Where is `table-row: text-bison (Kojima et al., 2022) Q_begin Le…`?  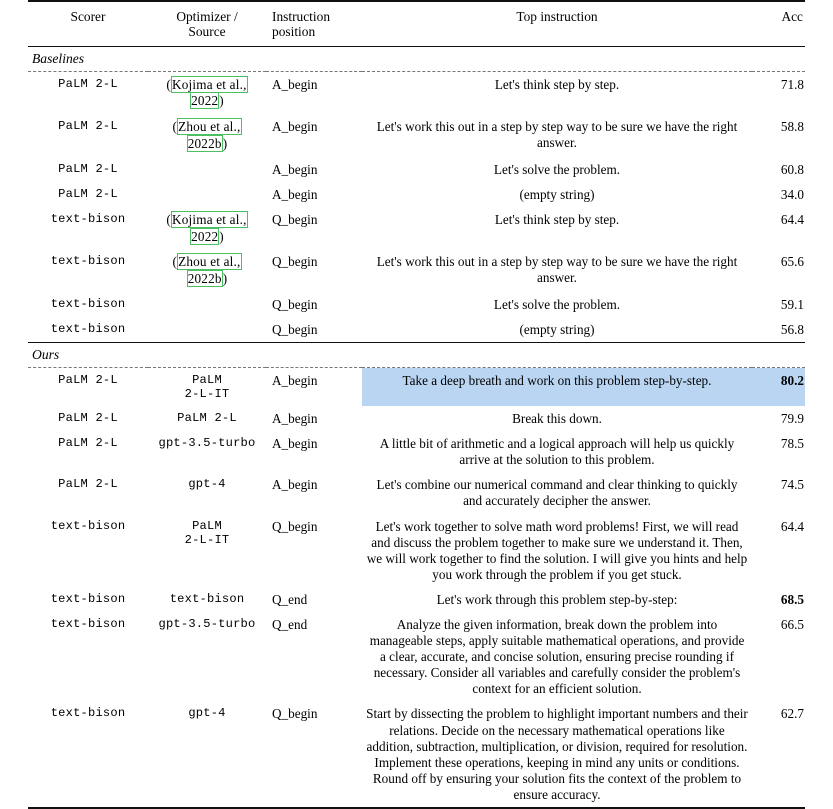 table-row: text-bison (Kojima et al., 2022) Q_begin Le… is located at coordinates (416, 228).